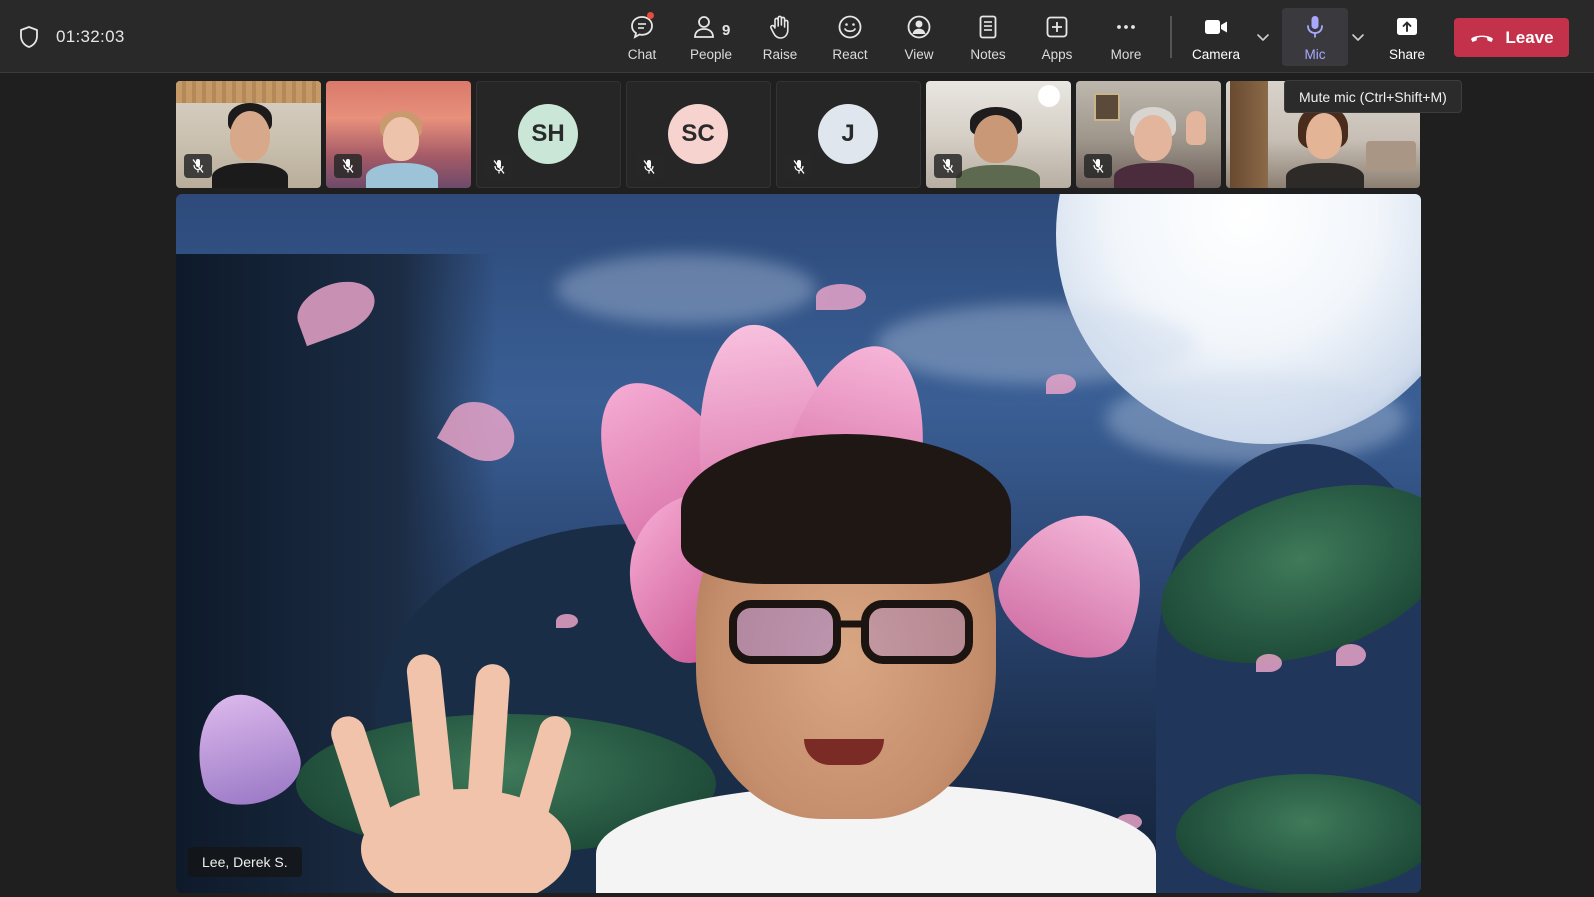 The height and width of the screenshot is (897, 1594). I want to click on people-count: 9, so click(726, 30).